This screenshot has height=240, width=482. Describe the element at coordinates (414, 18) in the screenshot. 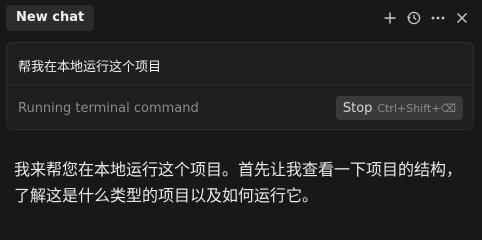

I see `history-icon` at that location.